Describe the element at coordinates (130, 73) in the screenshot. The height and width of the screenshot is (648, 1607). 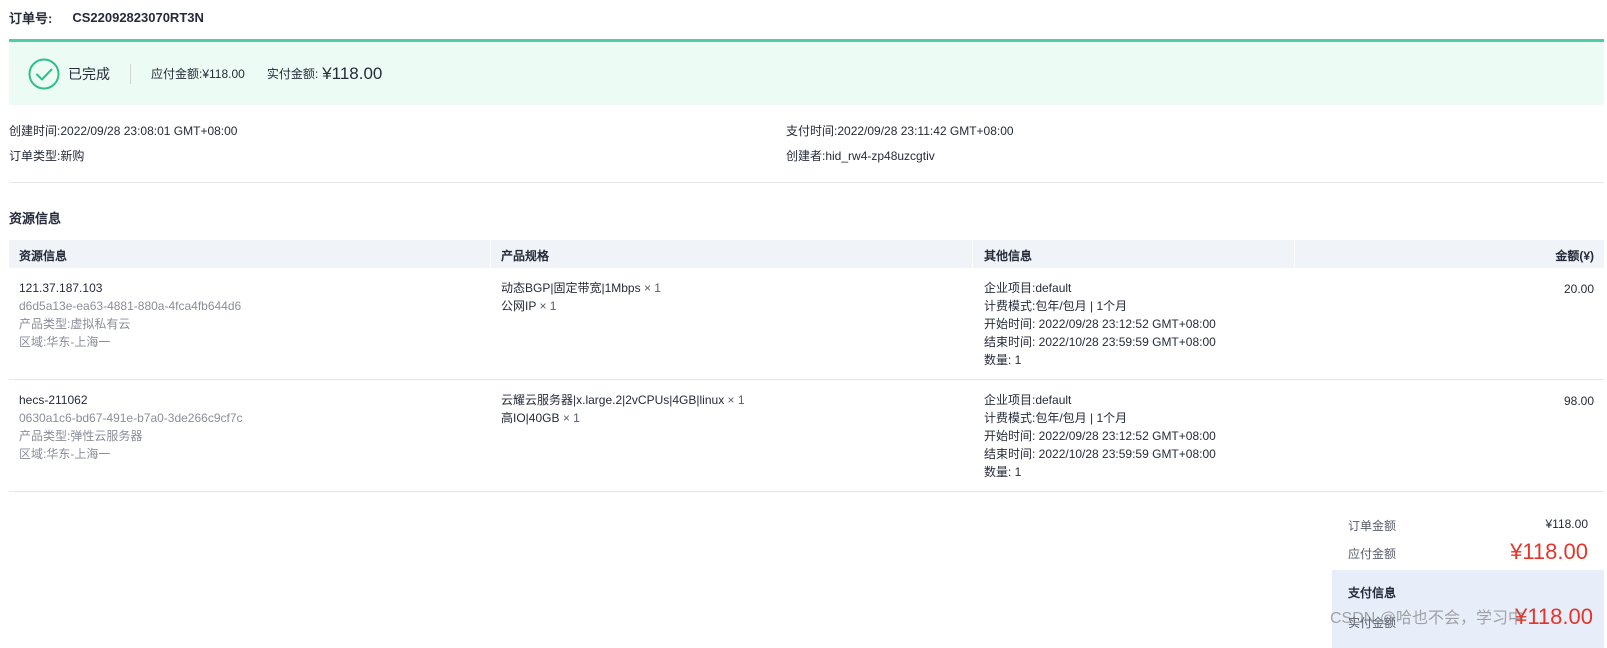
I see `status-divider` at that location.